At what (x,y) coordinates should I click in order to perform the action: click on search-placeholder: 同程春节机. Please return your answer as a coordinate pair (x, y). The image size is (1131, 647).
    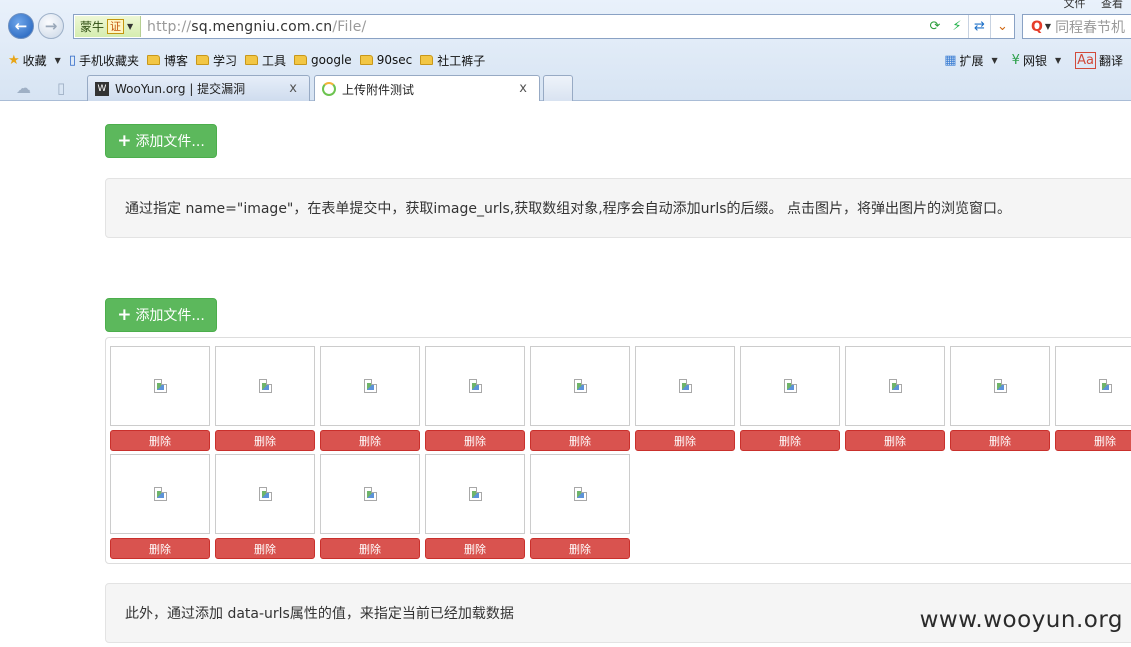
    Looking at the image, I should click on (1090, 27).